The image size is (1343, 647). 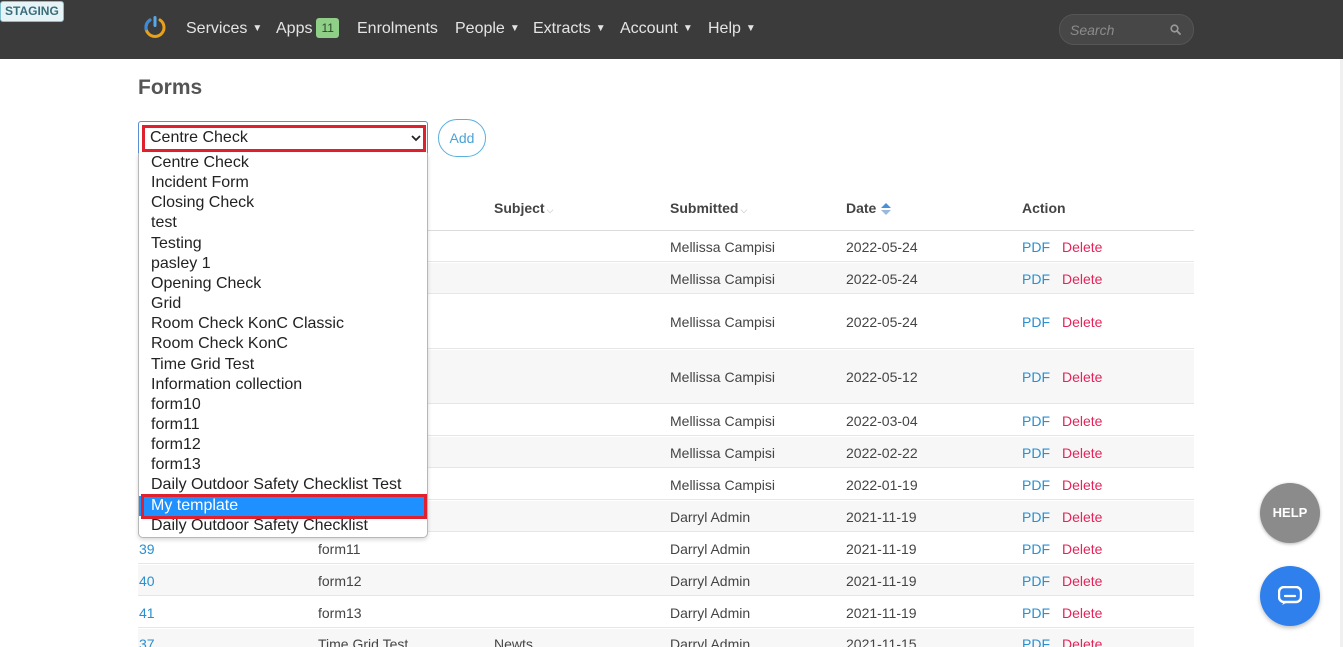 I want to click on dropdown-option: Closing Check, so click(x=283, y=203).